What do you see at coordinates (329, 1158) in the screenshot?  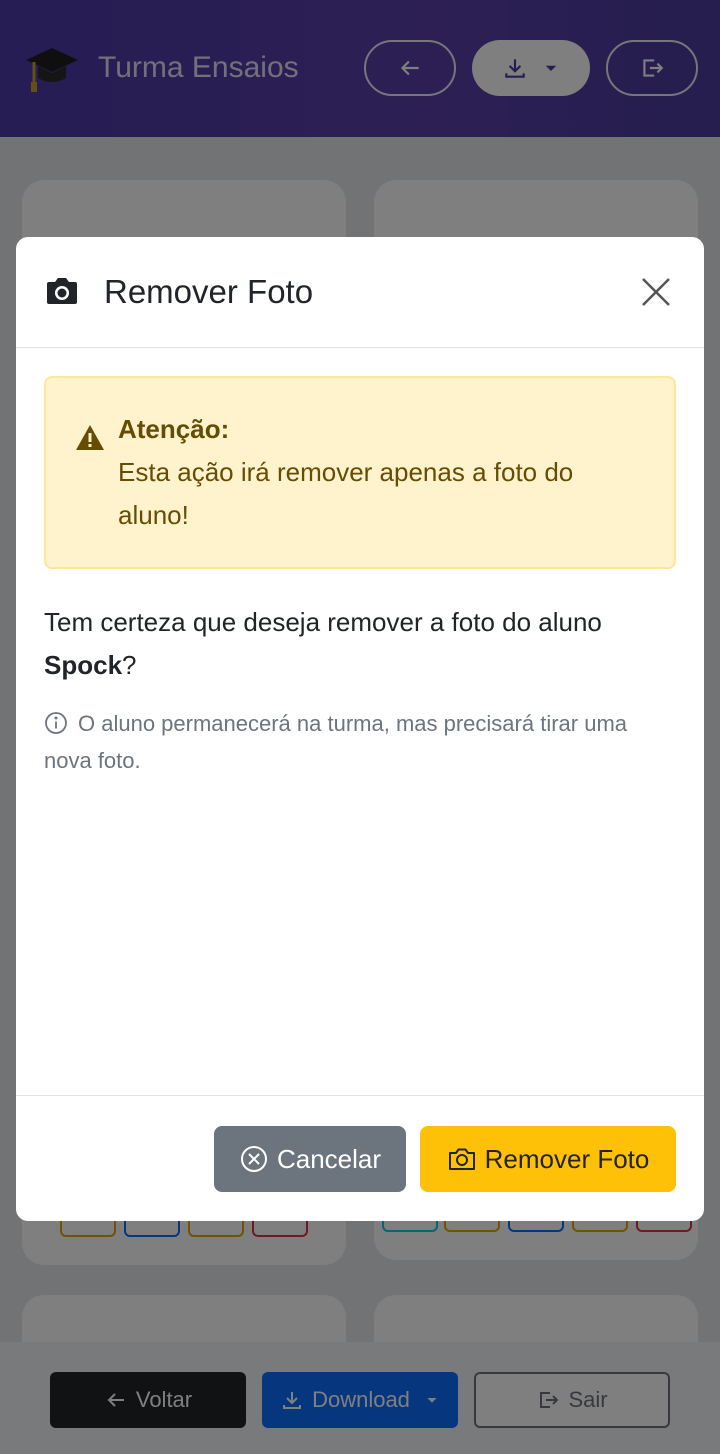 I see `cancel-button-label: Cancelar` at bounding box center [329, 1158].